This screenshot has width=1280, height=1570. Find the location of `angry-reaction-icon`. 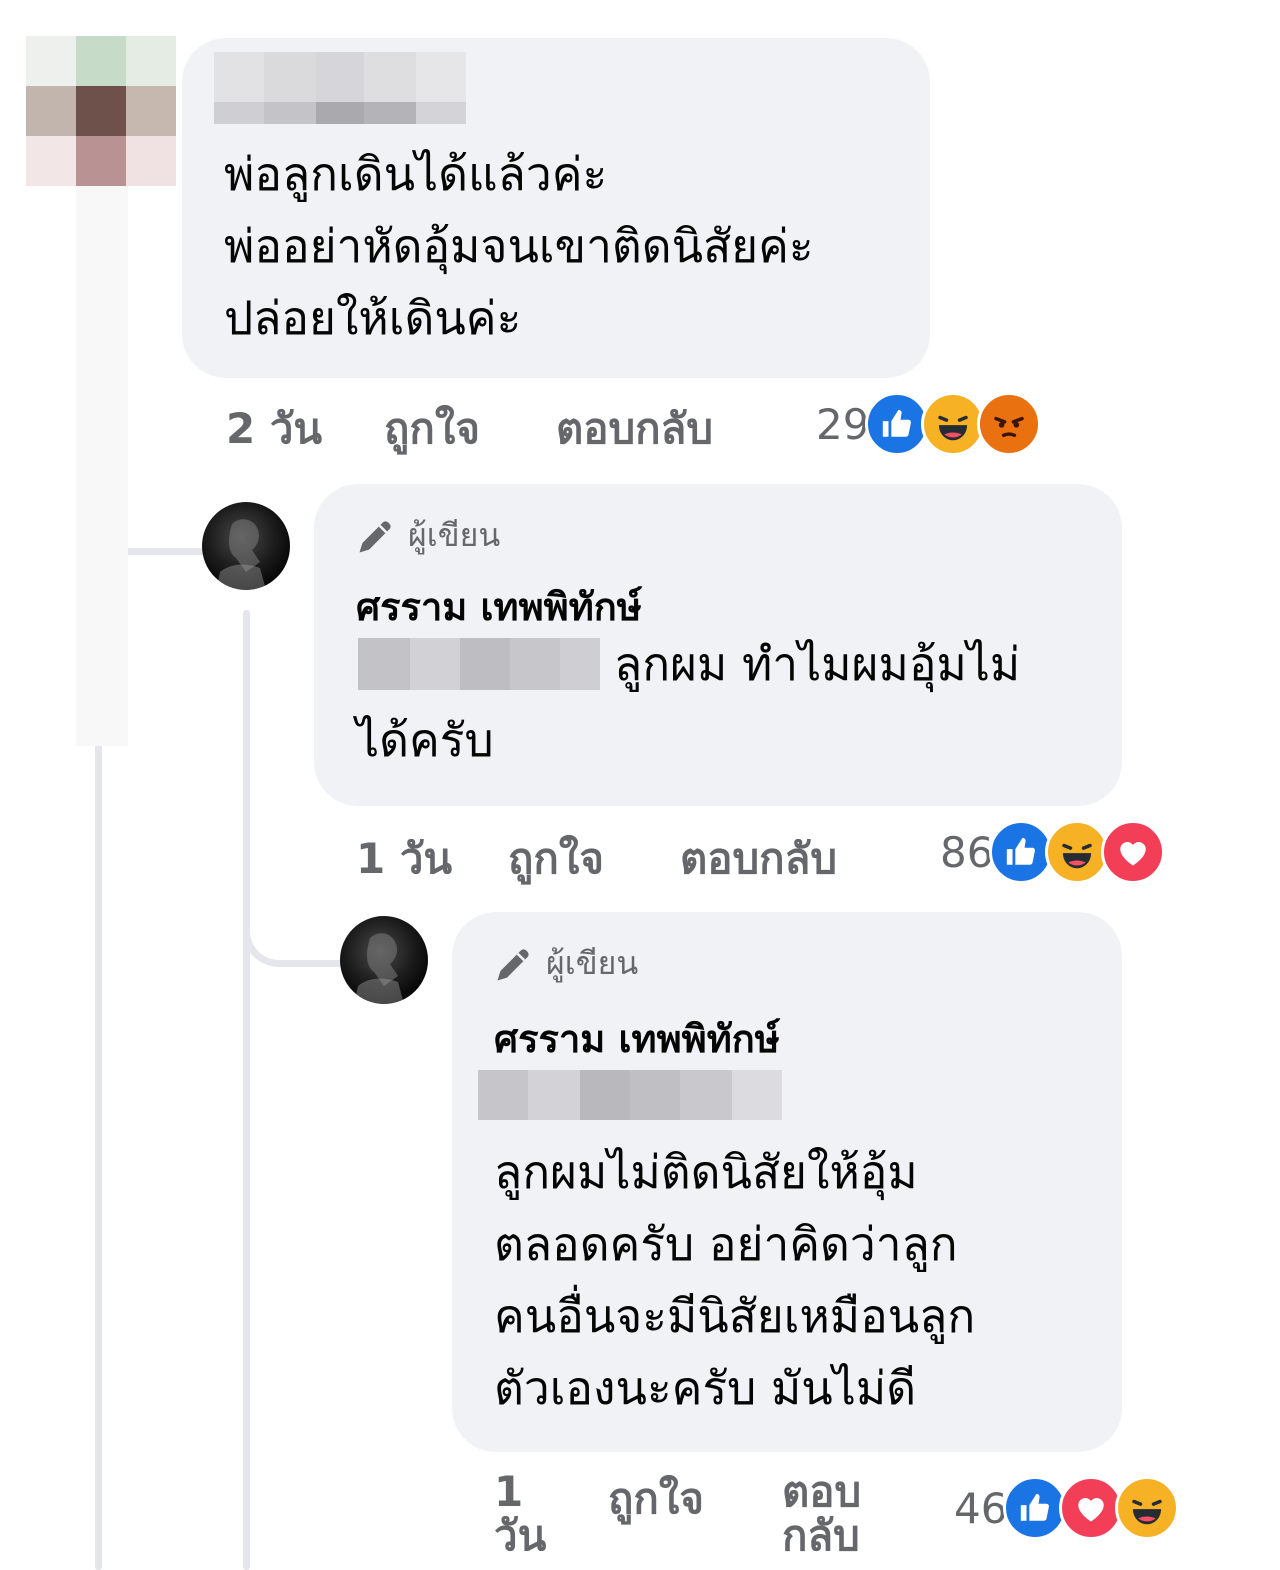

angry-reaction-icon is located at coordinates (1009, 424).